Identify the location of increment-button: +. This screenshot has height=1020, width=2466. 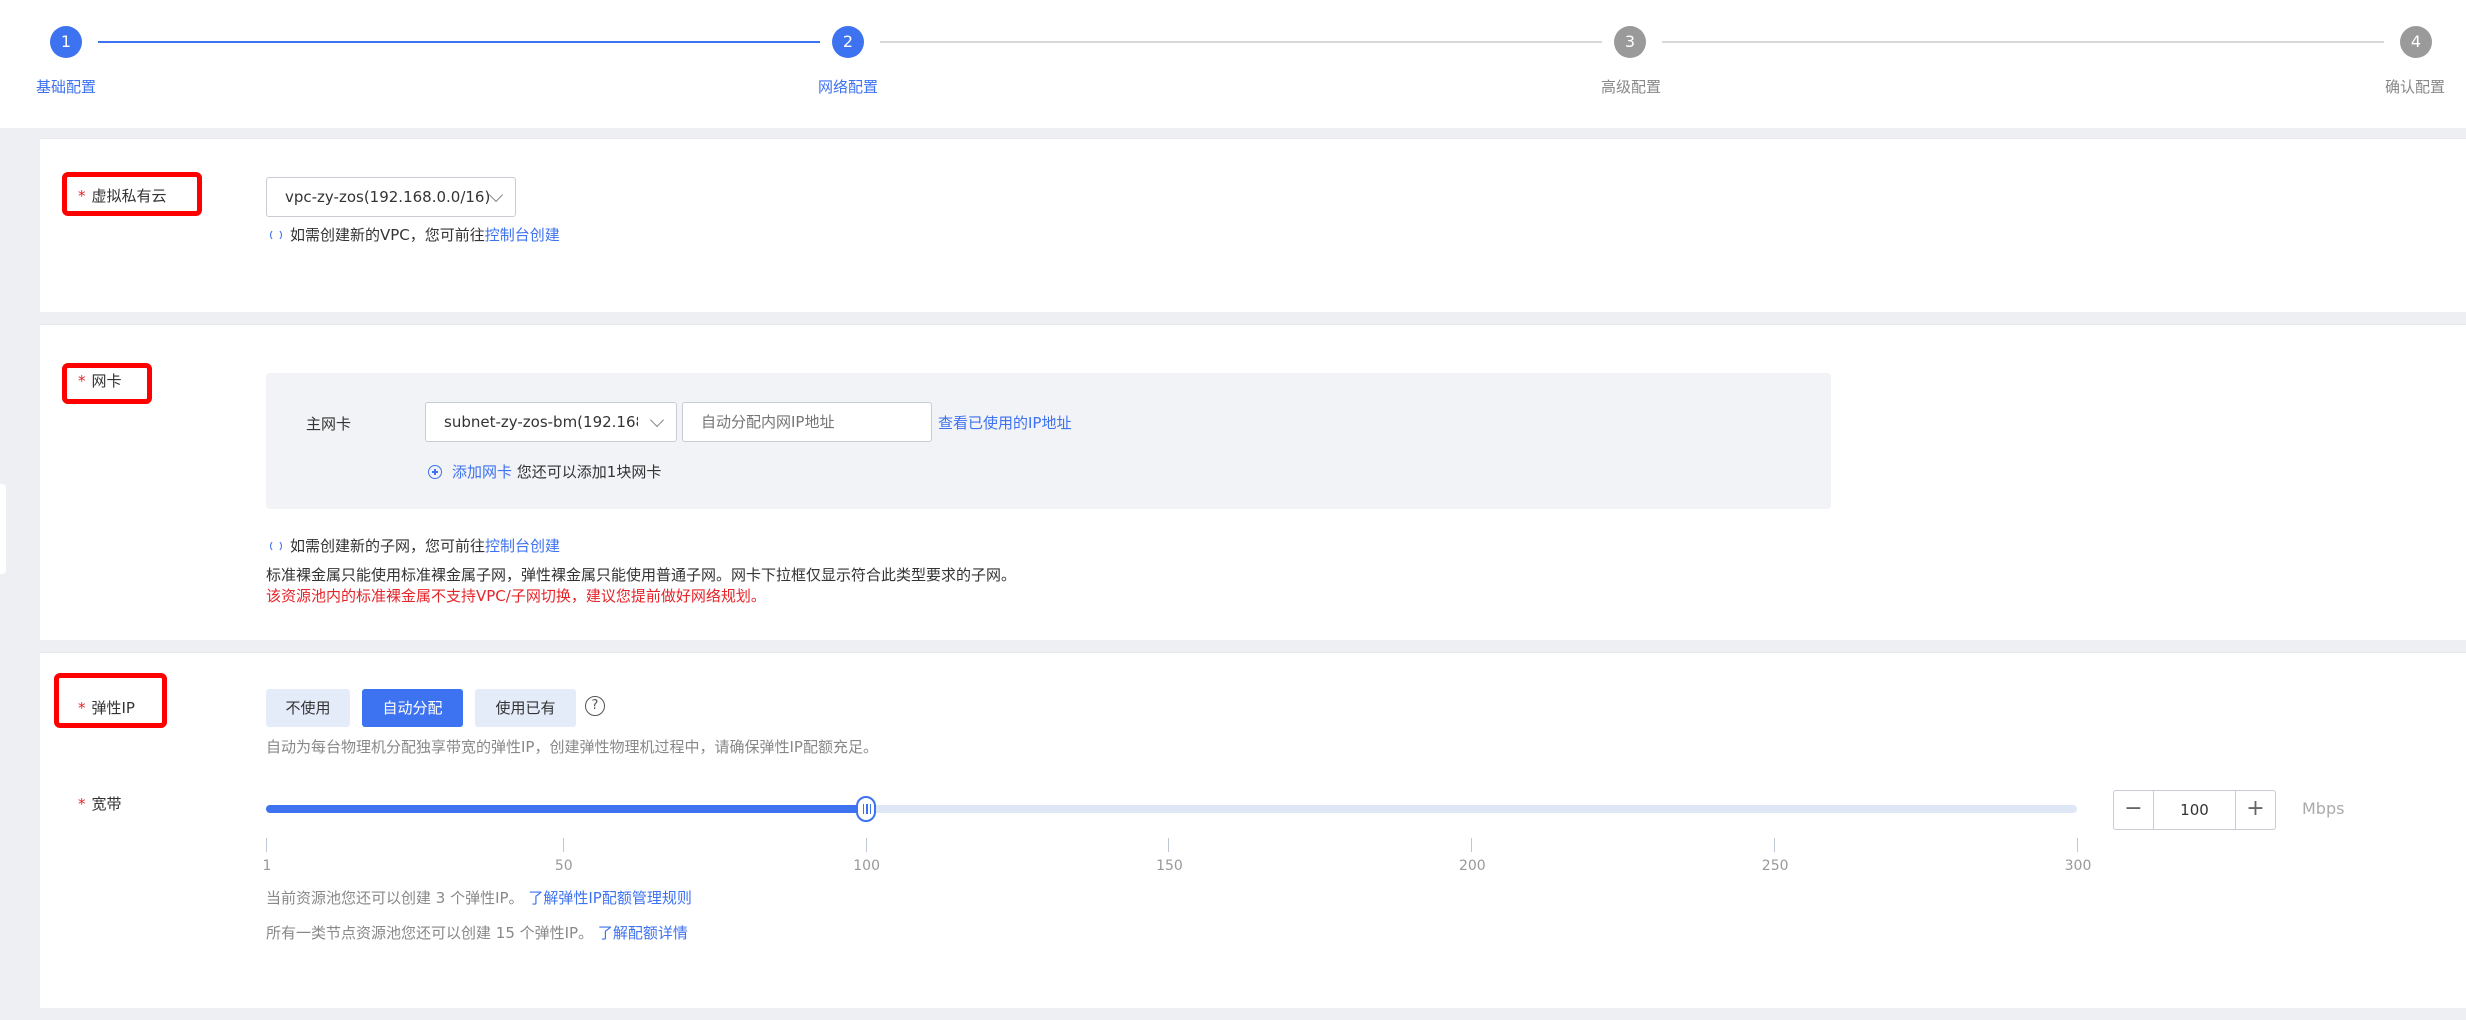
(2255, 810).